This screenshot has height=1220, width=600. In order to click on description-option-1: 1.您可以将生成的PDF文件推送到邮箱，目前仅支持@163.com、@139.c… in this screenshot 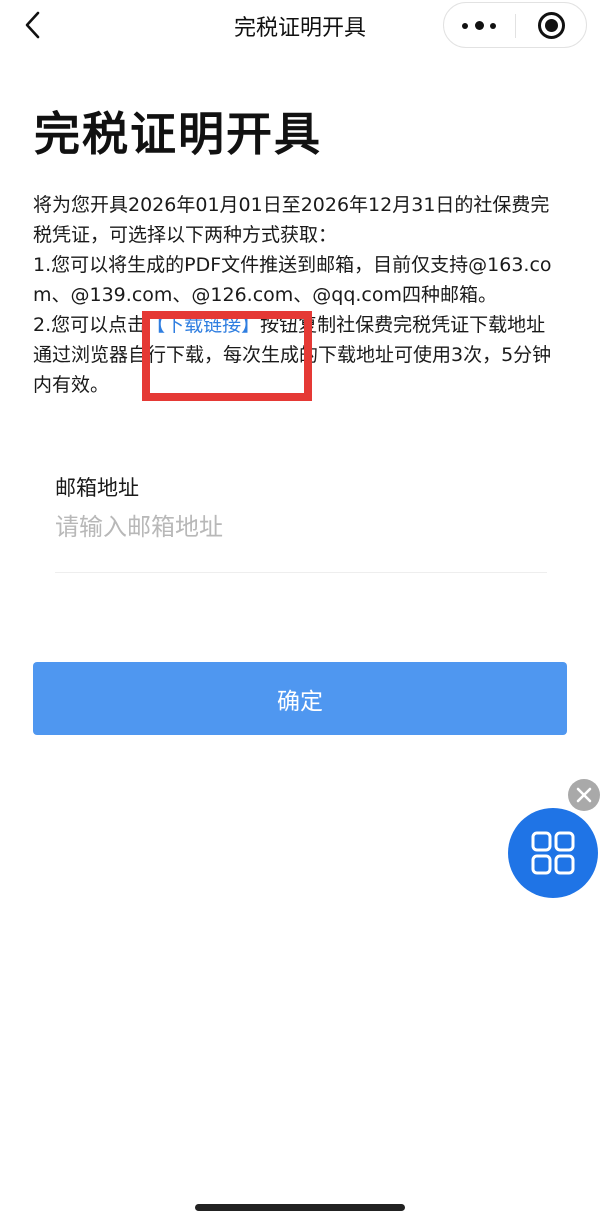, I will do `click(292, 280)`.